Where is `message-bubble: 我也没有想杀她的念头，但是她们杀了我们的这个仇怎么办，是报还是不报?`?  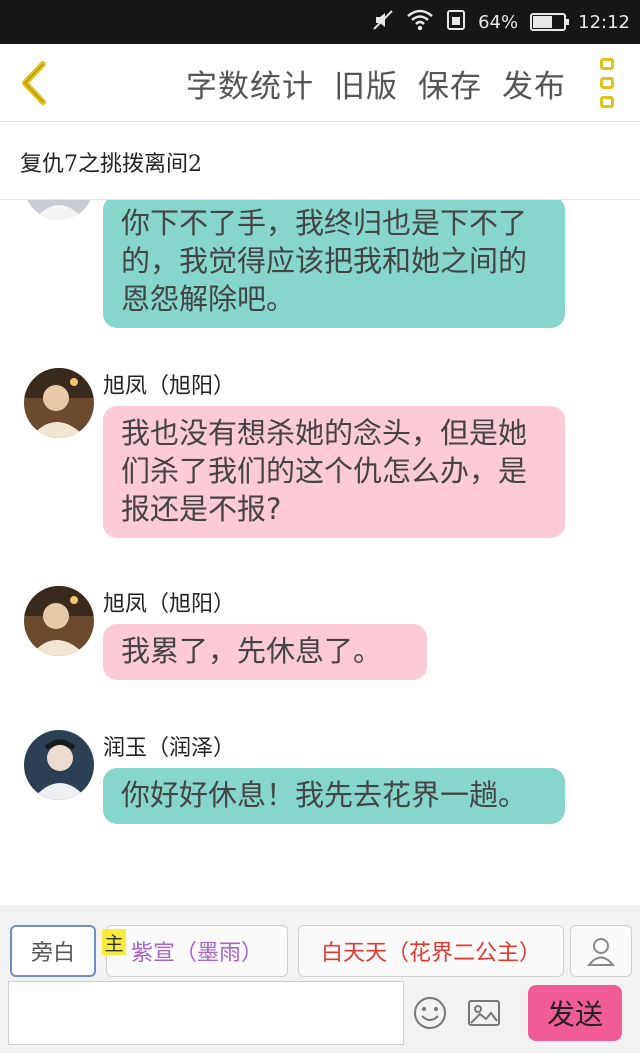
message-bubble: 我也没有想杀她的念头，但是她们杀了我们的这个仇怎么办，是报还是不报? is located at coordinates (334, 472).